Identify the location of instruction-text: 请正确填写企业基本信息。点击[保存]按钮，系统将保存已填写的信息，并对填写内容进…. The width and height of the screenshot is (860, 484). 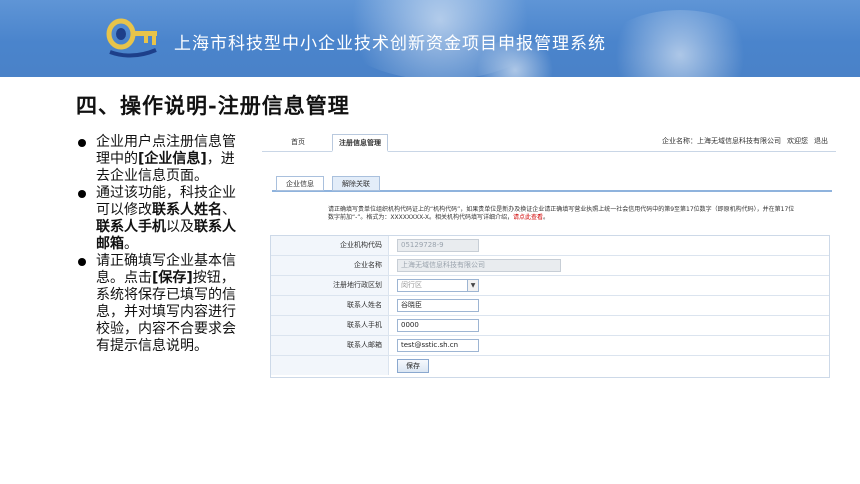
(166, 303).